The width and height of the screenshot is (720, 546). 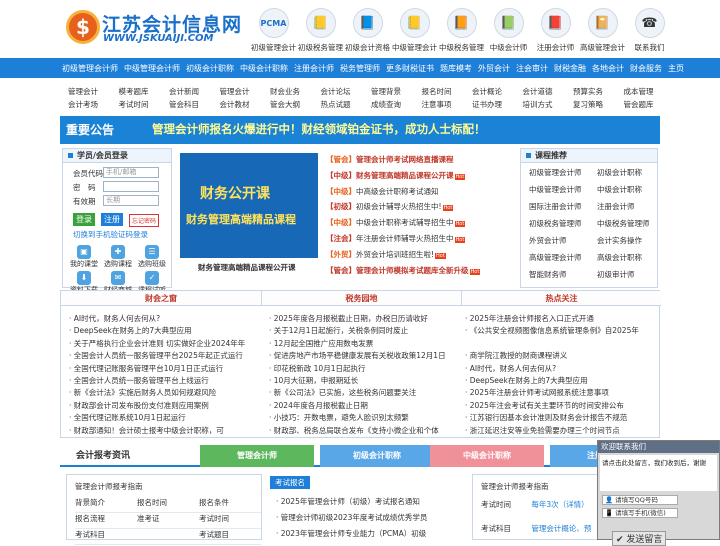 What do you see at coordinates (168, 505) in the screenshot?
I see `exam-guide-cell: 报名时间` at bounding box center [168, 505].